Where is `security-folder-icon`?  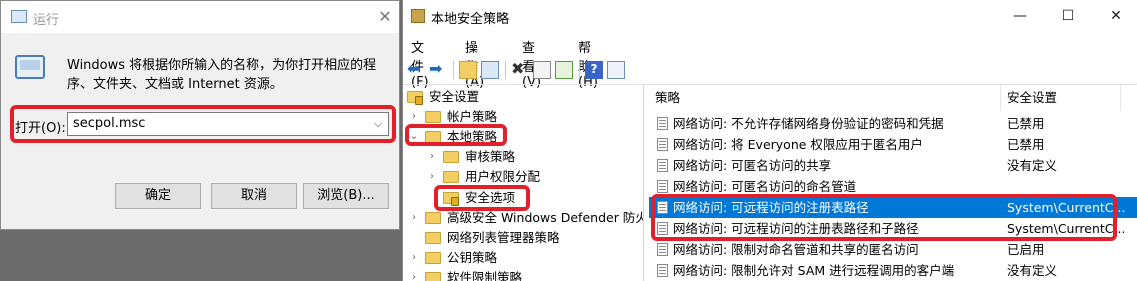 security-folder-icon is located at coordinates (451, 199).